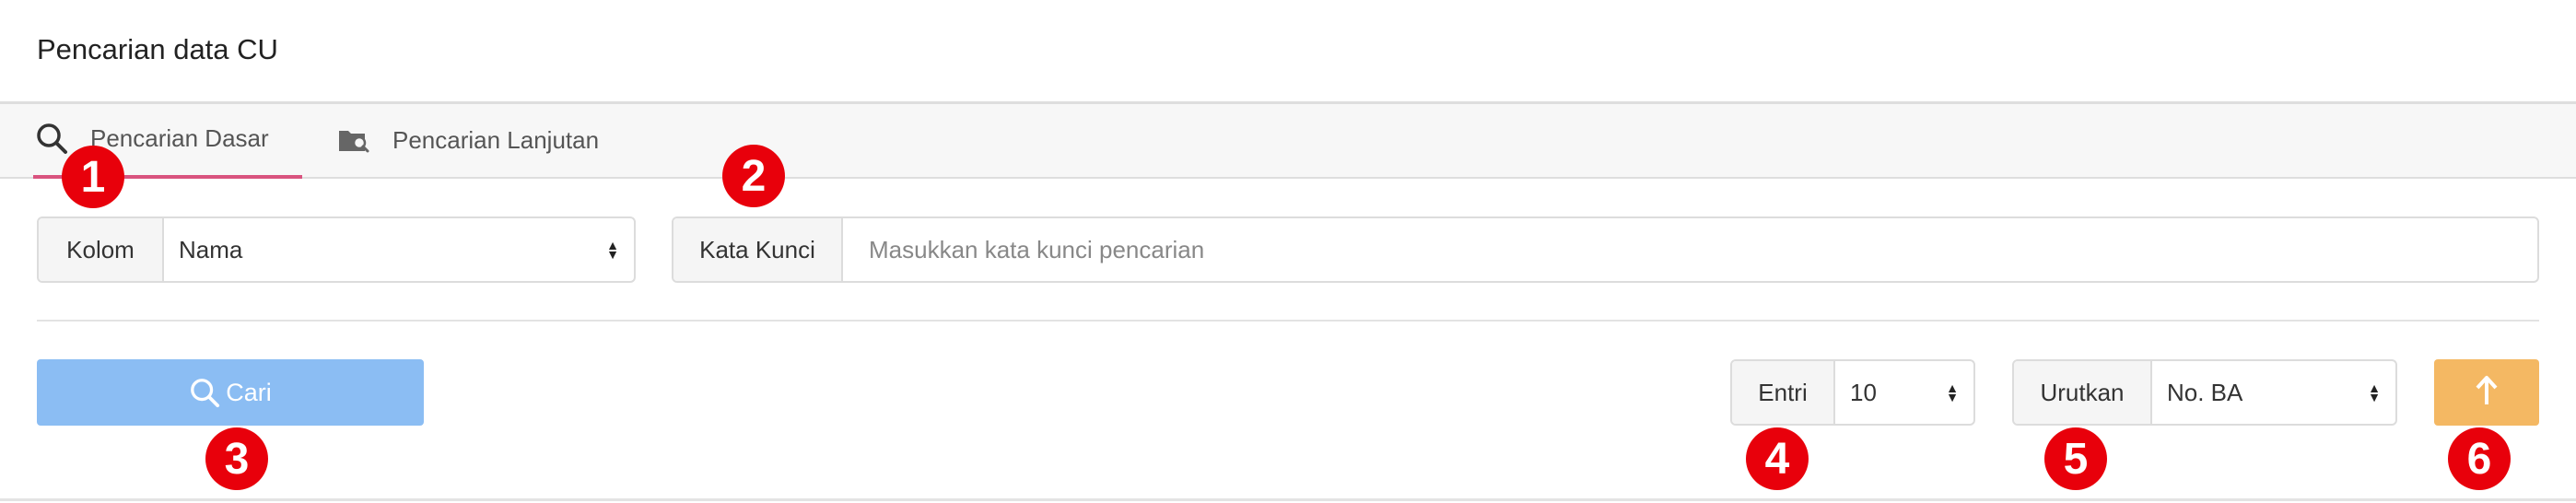 The width and height of the screenshot is (2576, 503). I want to click on page-title: Pencarian data CU, so click(157, 49).